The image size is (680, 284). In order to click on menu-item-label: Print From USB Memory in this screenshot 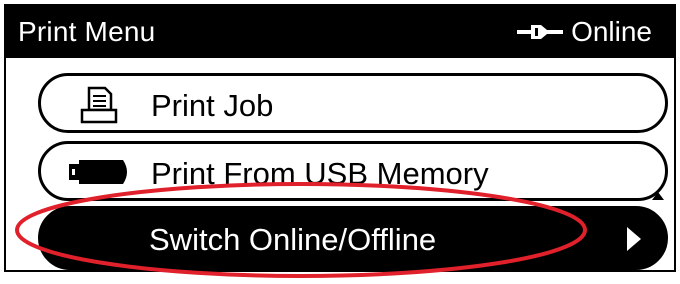, I will do `click(320, 173)`.